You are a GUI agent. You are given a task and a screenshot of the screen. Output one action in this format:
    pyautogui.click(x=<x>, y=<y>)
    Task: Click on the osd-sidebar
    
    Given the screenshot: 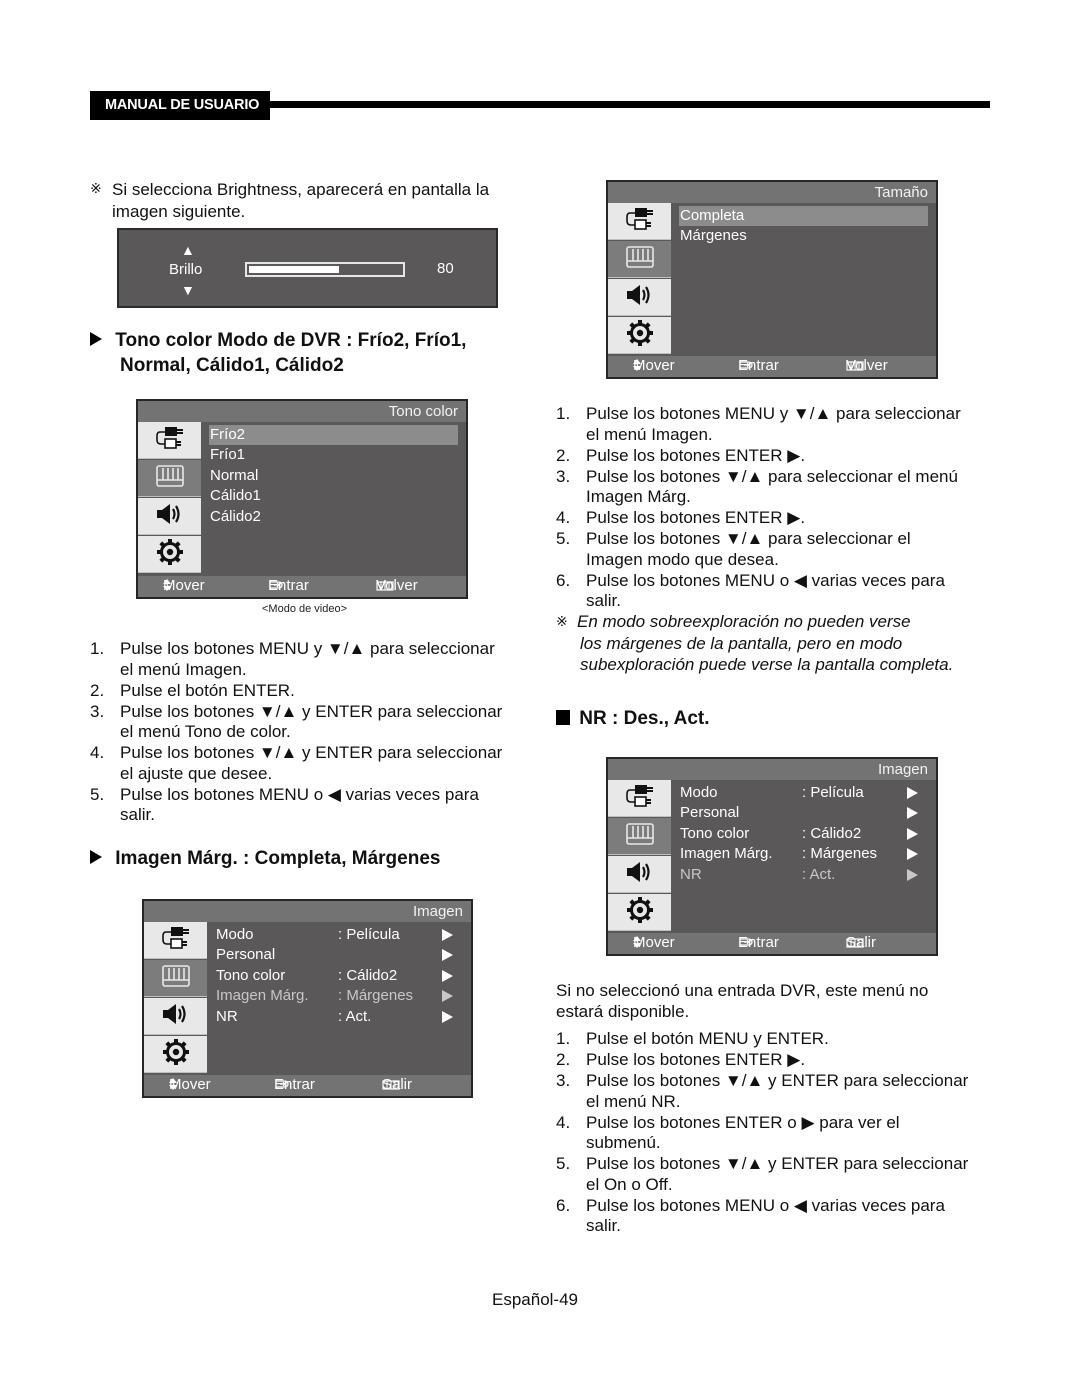 What is the action you would take?
    pyautogui.click(x=169, y=499)
    